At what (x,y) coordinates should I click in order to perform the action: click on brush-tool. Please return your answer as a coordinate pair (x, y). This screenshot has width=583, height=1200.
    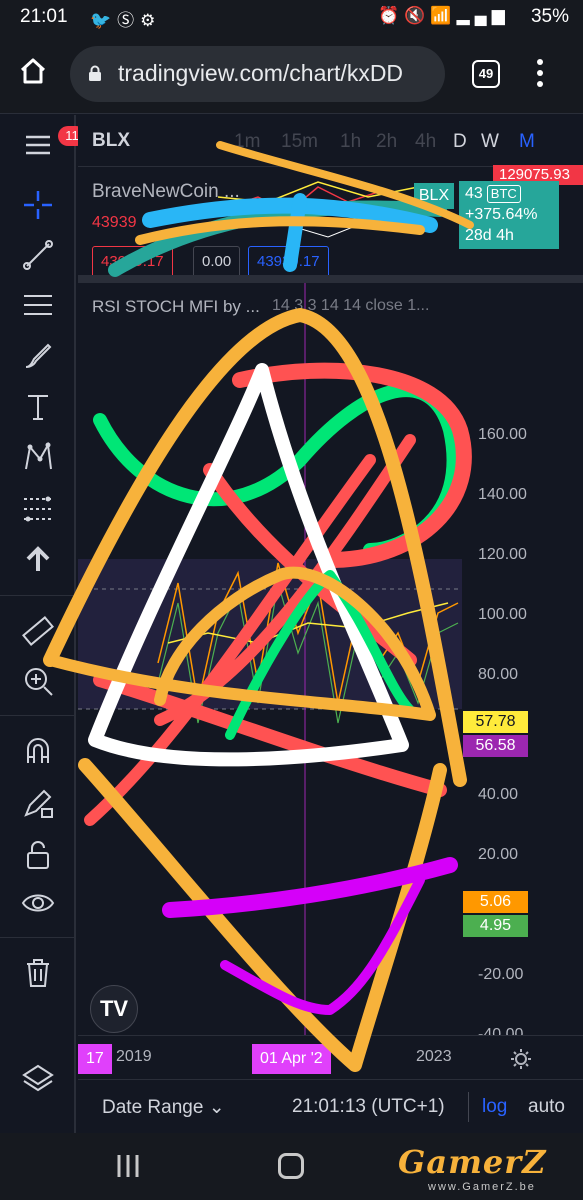
    Looking at the image, I should click on (38, 355).